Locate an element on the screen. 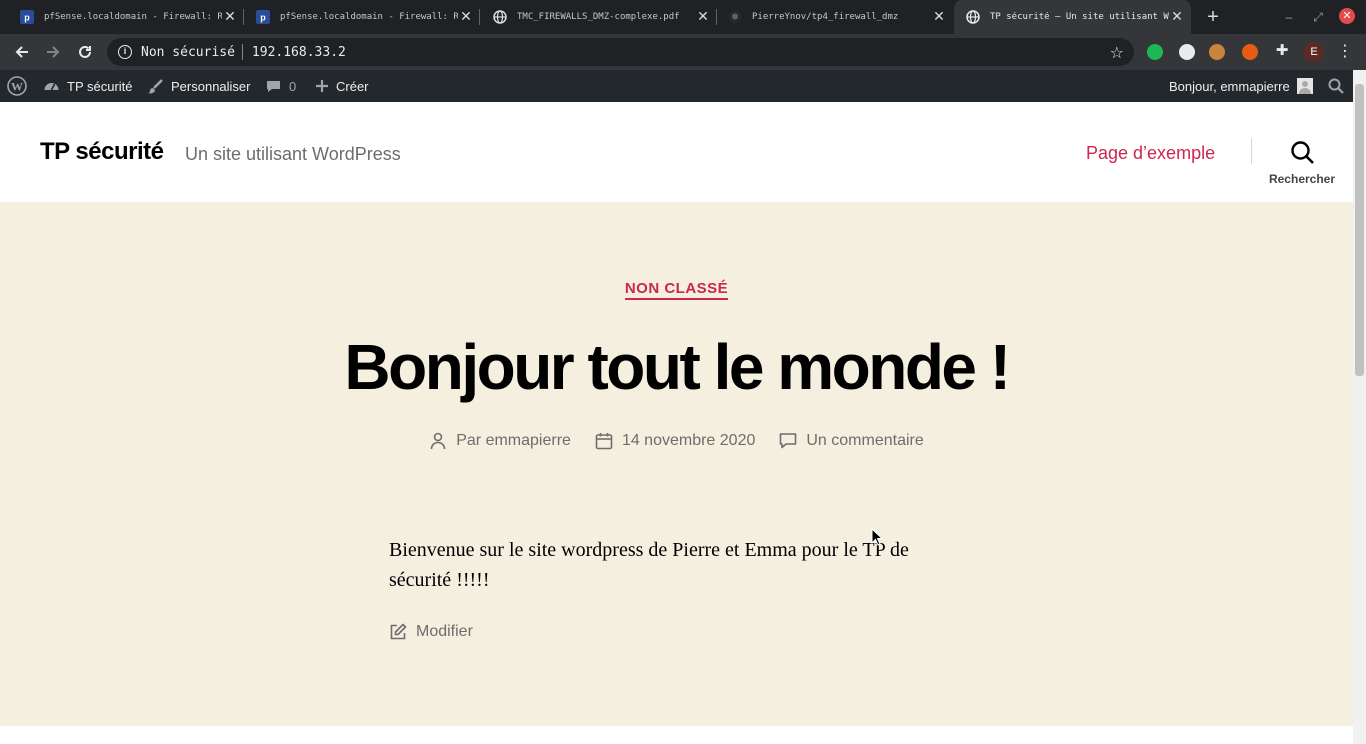 The image size is (1366, 744). github-icon is located at coordinates (735, 17).